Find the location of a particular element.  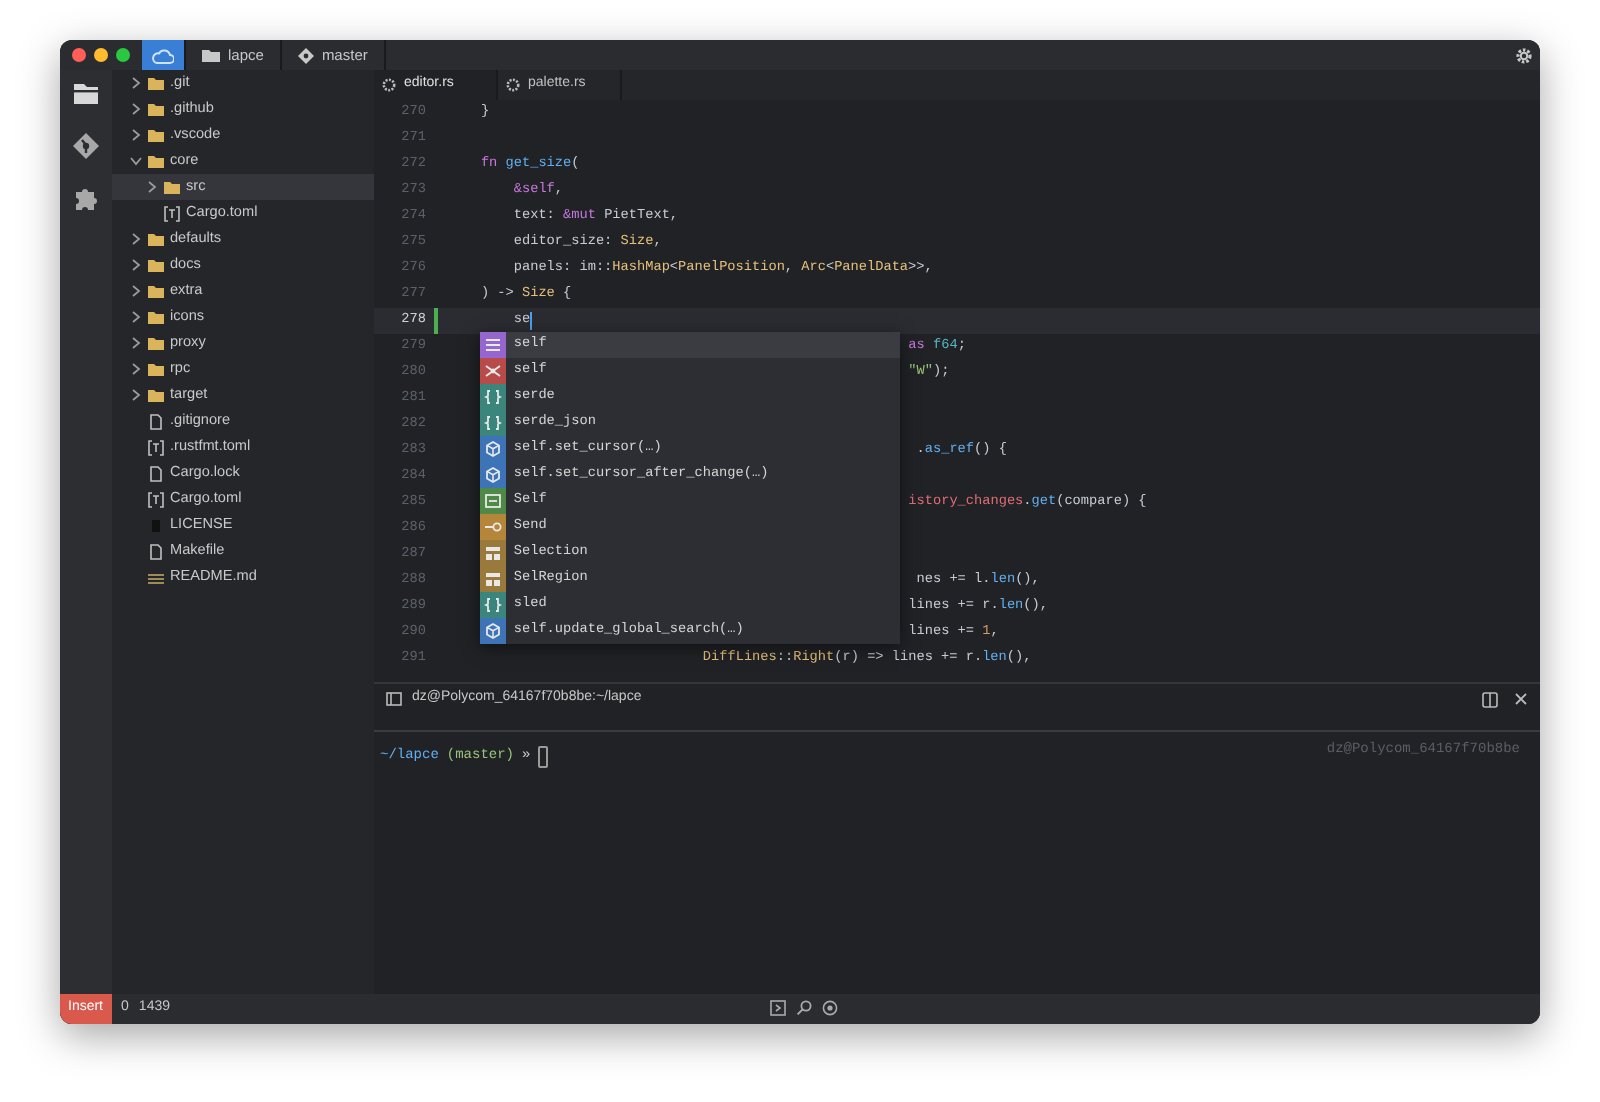

cloud-icon is located at coordinates (163, 55).